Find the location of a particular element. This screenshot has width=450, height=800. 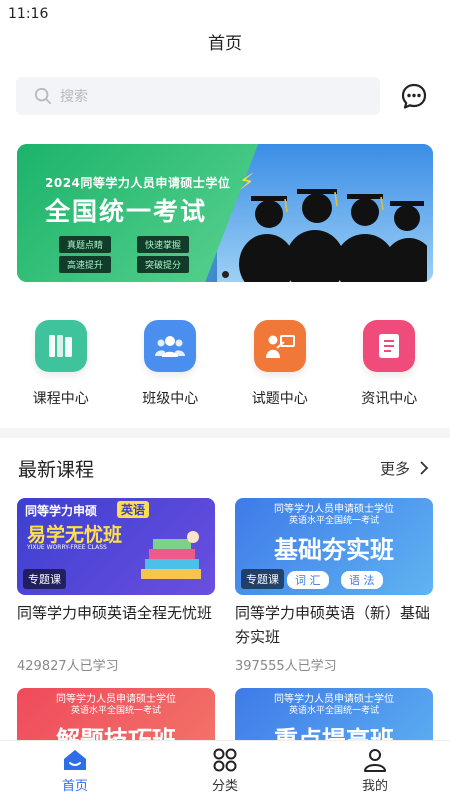

quick-nav-news-center: 资讯中心 is located at coordinates (389, 364).